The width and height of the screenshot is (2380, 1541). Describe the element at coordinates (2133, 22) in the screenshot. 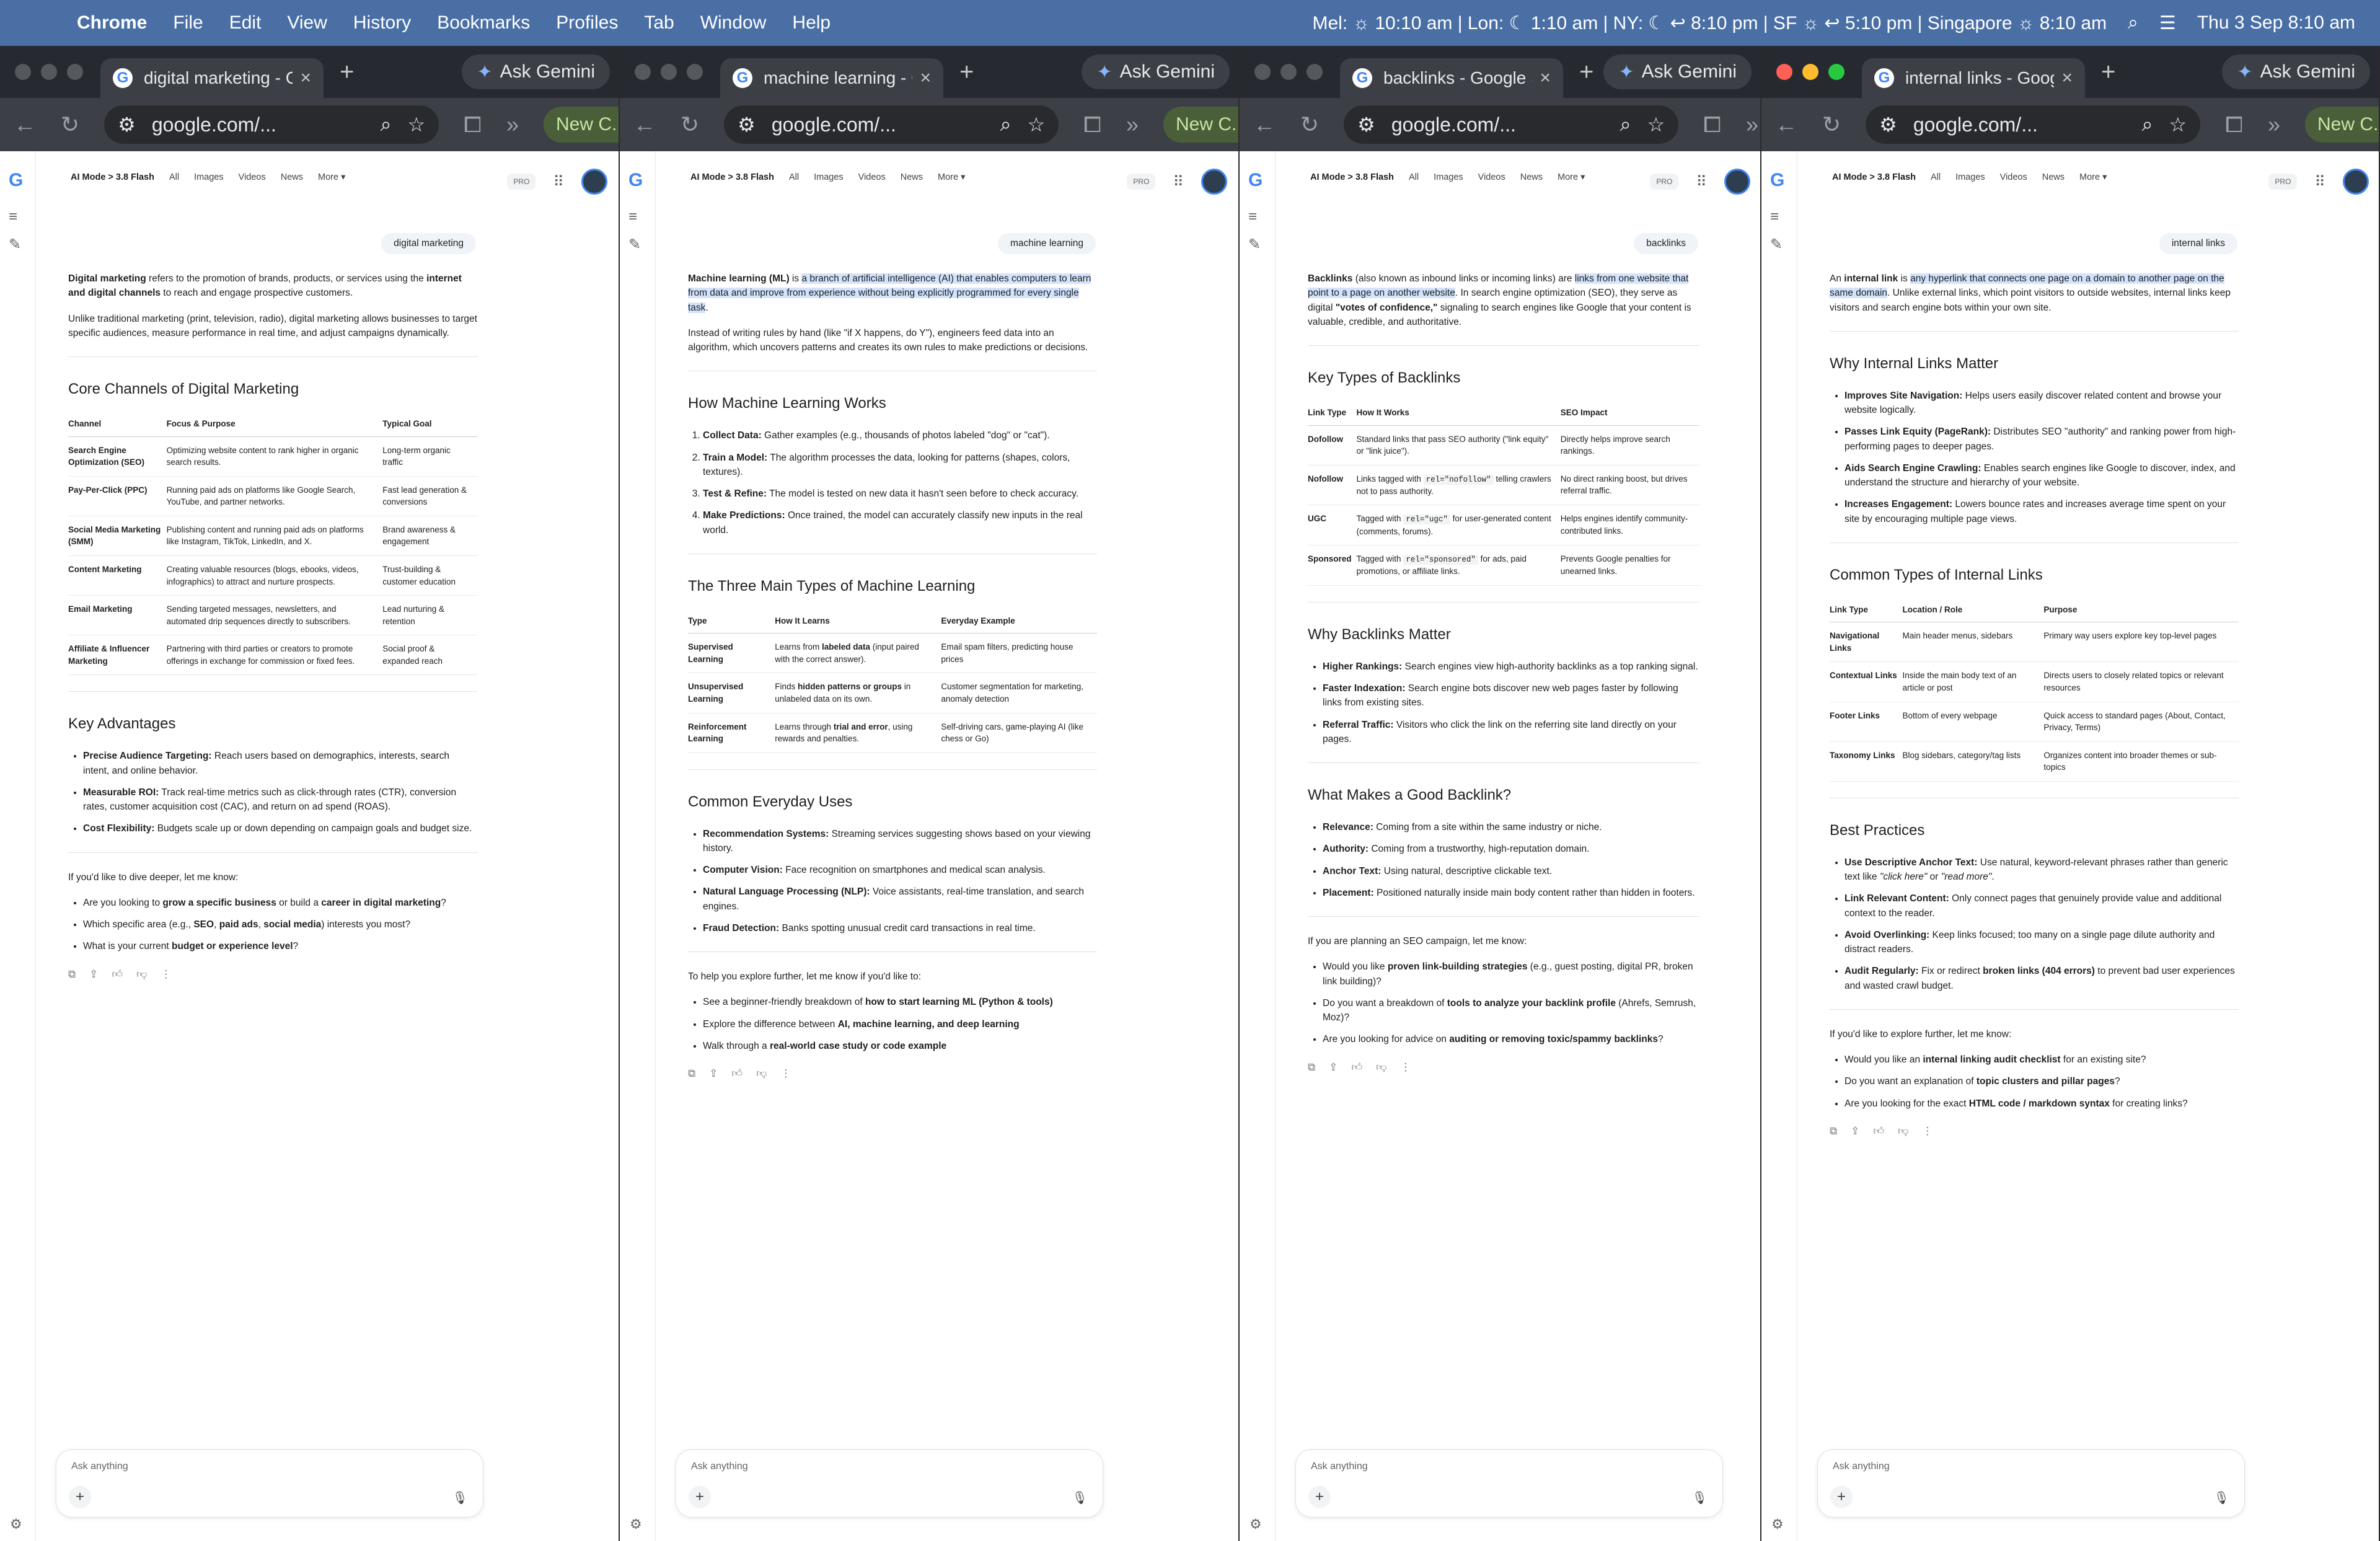

I see `spotlight-search-icon: ⌕` at that location.